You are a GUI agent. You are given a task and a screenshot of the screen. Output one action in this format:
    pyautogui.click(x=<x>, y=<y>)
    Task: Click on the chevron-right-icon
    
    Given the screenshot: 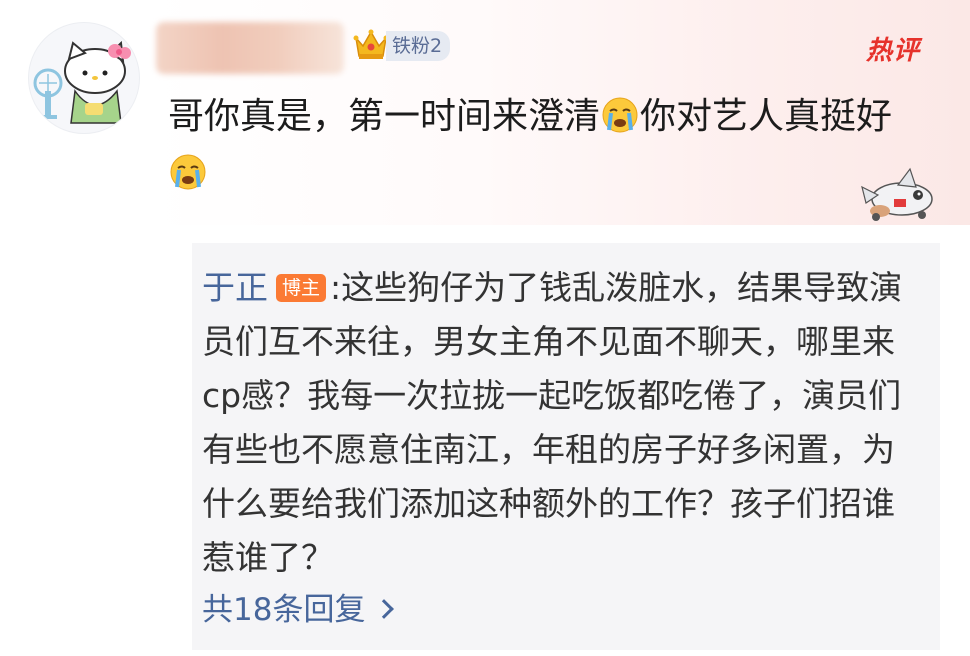 What is the action you would take?
    pyautogui.click(x=384, y=609)
    